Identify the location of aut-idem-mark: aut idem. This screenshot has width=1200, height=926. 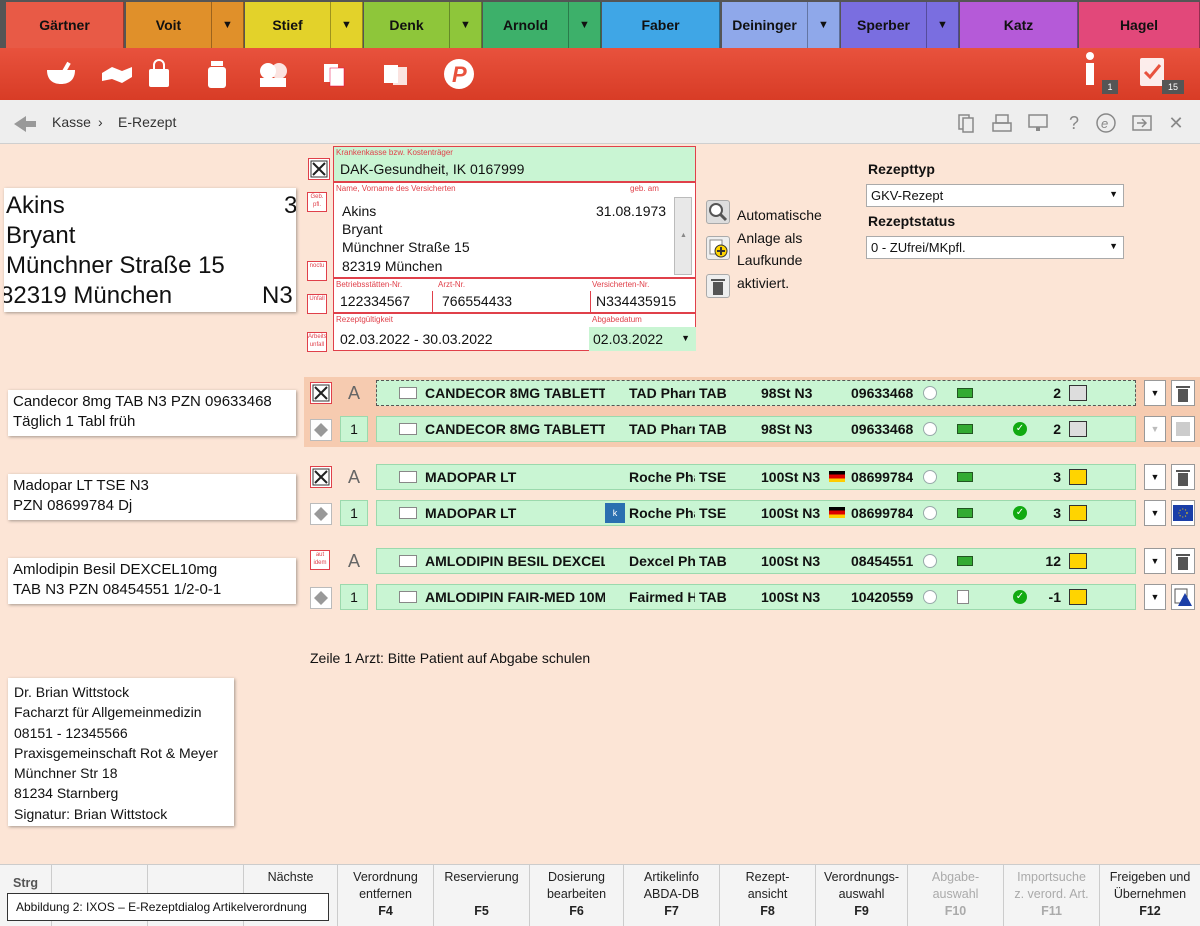
(320, 560).